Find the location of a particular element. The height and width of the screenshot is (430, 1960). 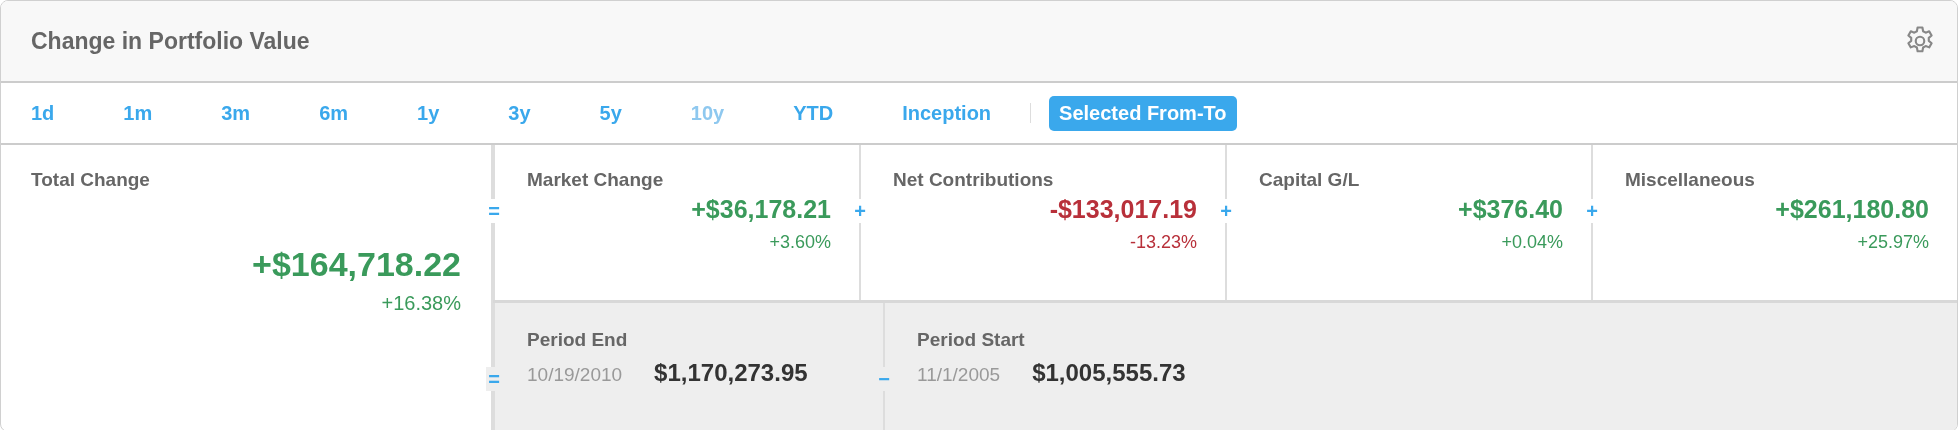

range-tab: Inception is located at coordinates (947, 113).